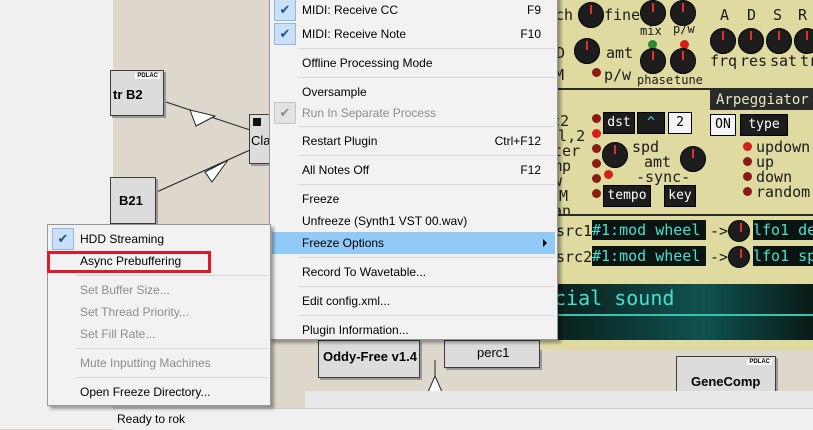  What do you see at coordinates (159, 239) in the screenshot?
I see `menu-item-hdd-streaming: ✔ HDD Streaming` at bounding box center [159, 239].